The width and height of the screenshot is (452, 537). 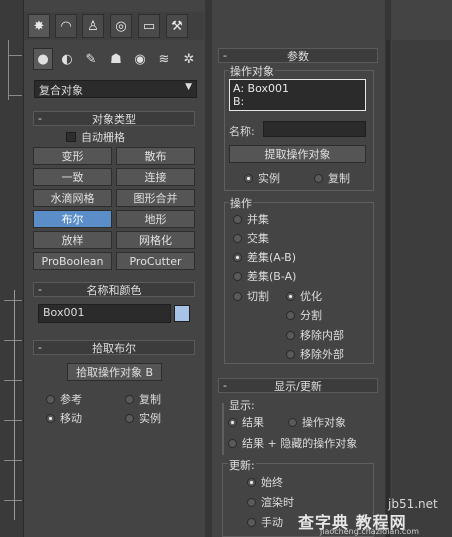 What do you see at coordinates (12, 268) in the screenshot?
I see `viewport-edge` at bounding box center [12, 268].